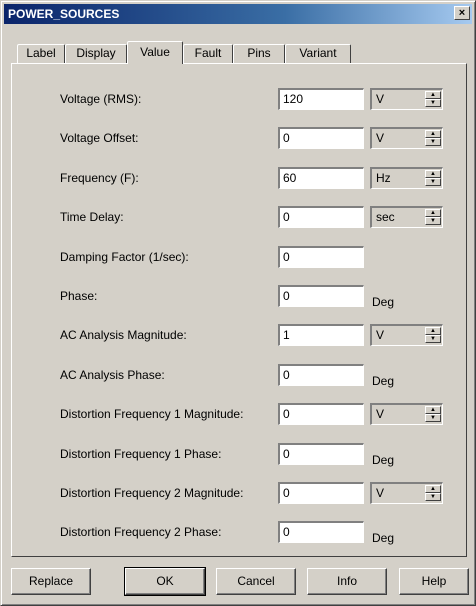  I want to click on field-label: Voltage Offset:, so click(99, 138).